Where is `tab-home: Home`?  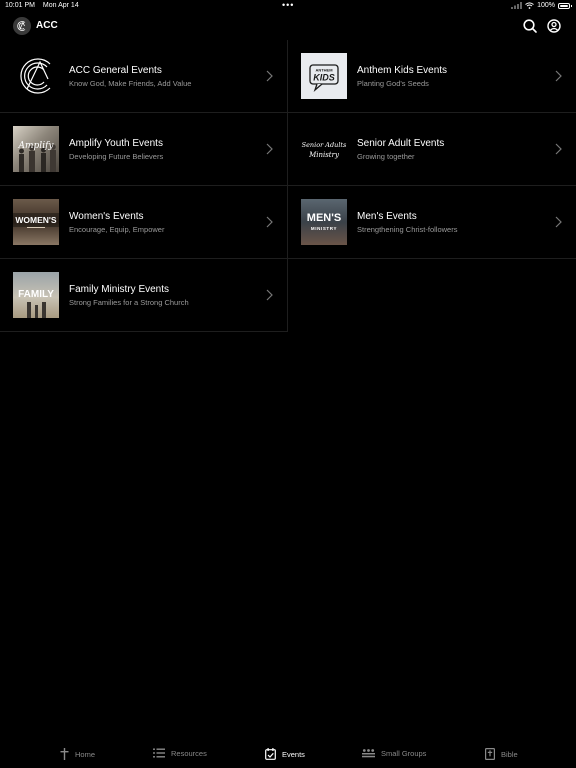 tab-home: Home is located at coordinates (77, 754).